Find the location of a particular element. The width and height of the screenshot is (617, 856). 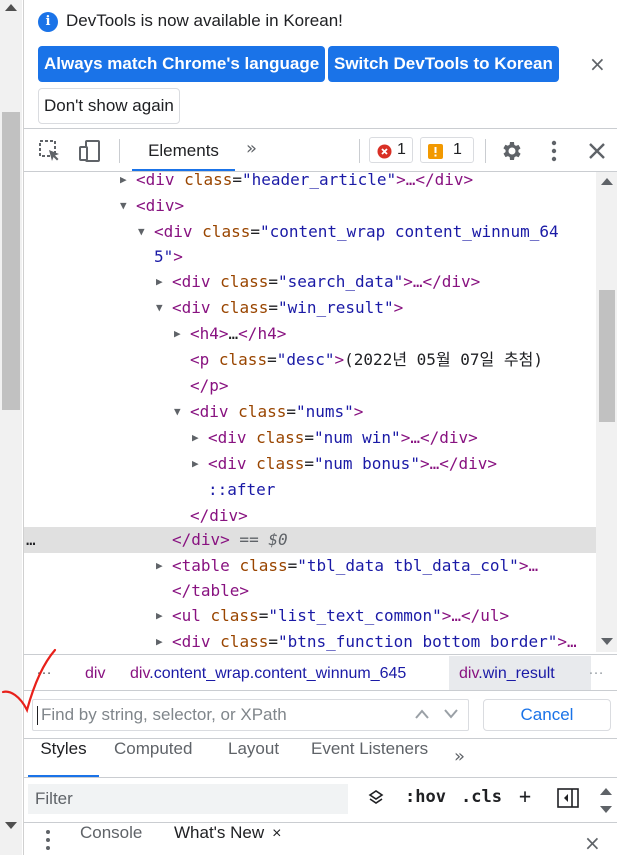

attr-value: "list_text_common" is located at coordinates (355, 615).